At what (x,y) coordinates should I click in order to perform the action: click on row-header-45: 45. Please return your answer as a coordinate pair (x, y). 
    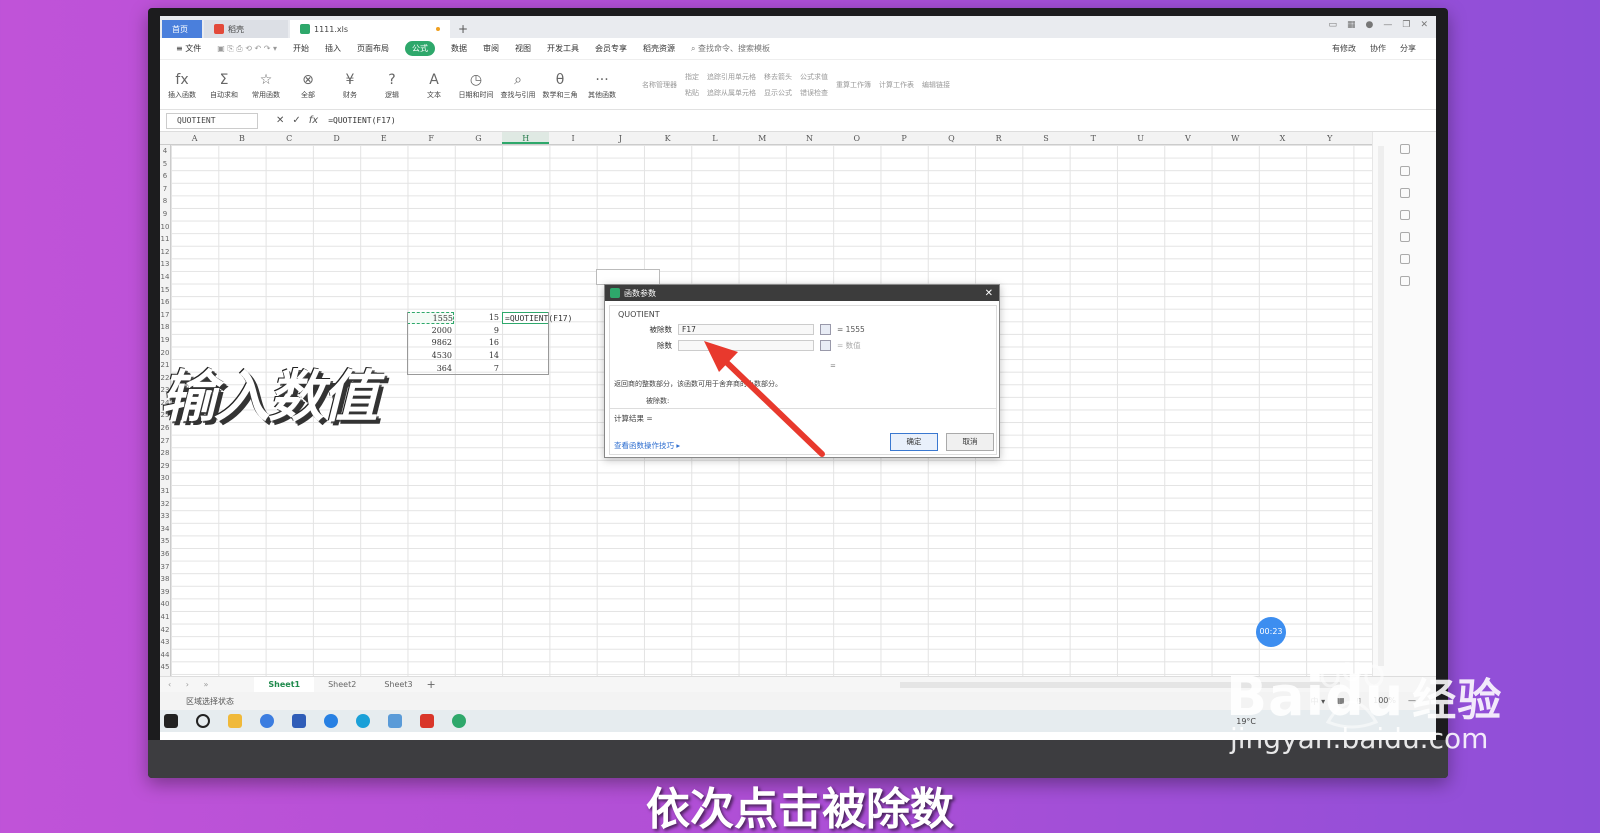
    Looking at the image, I should click on (165, 667).